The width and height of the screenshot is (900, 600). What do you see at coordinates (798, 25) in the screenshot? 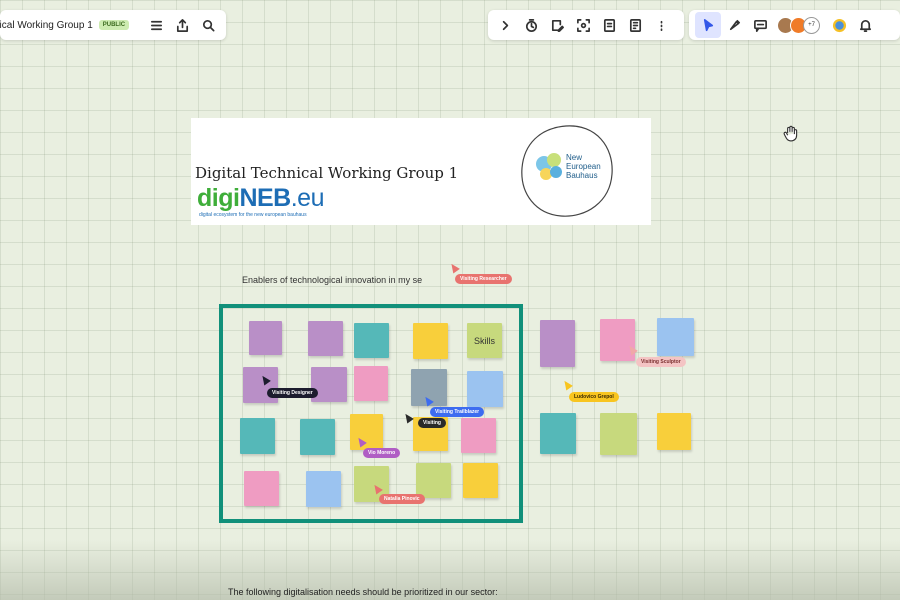
I see `collaborator-avatars: +7` at bounding box center [798, 25].